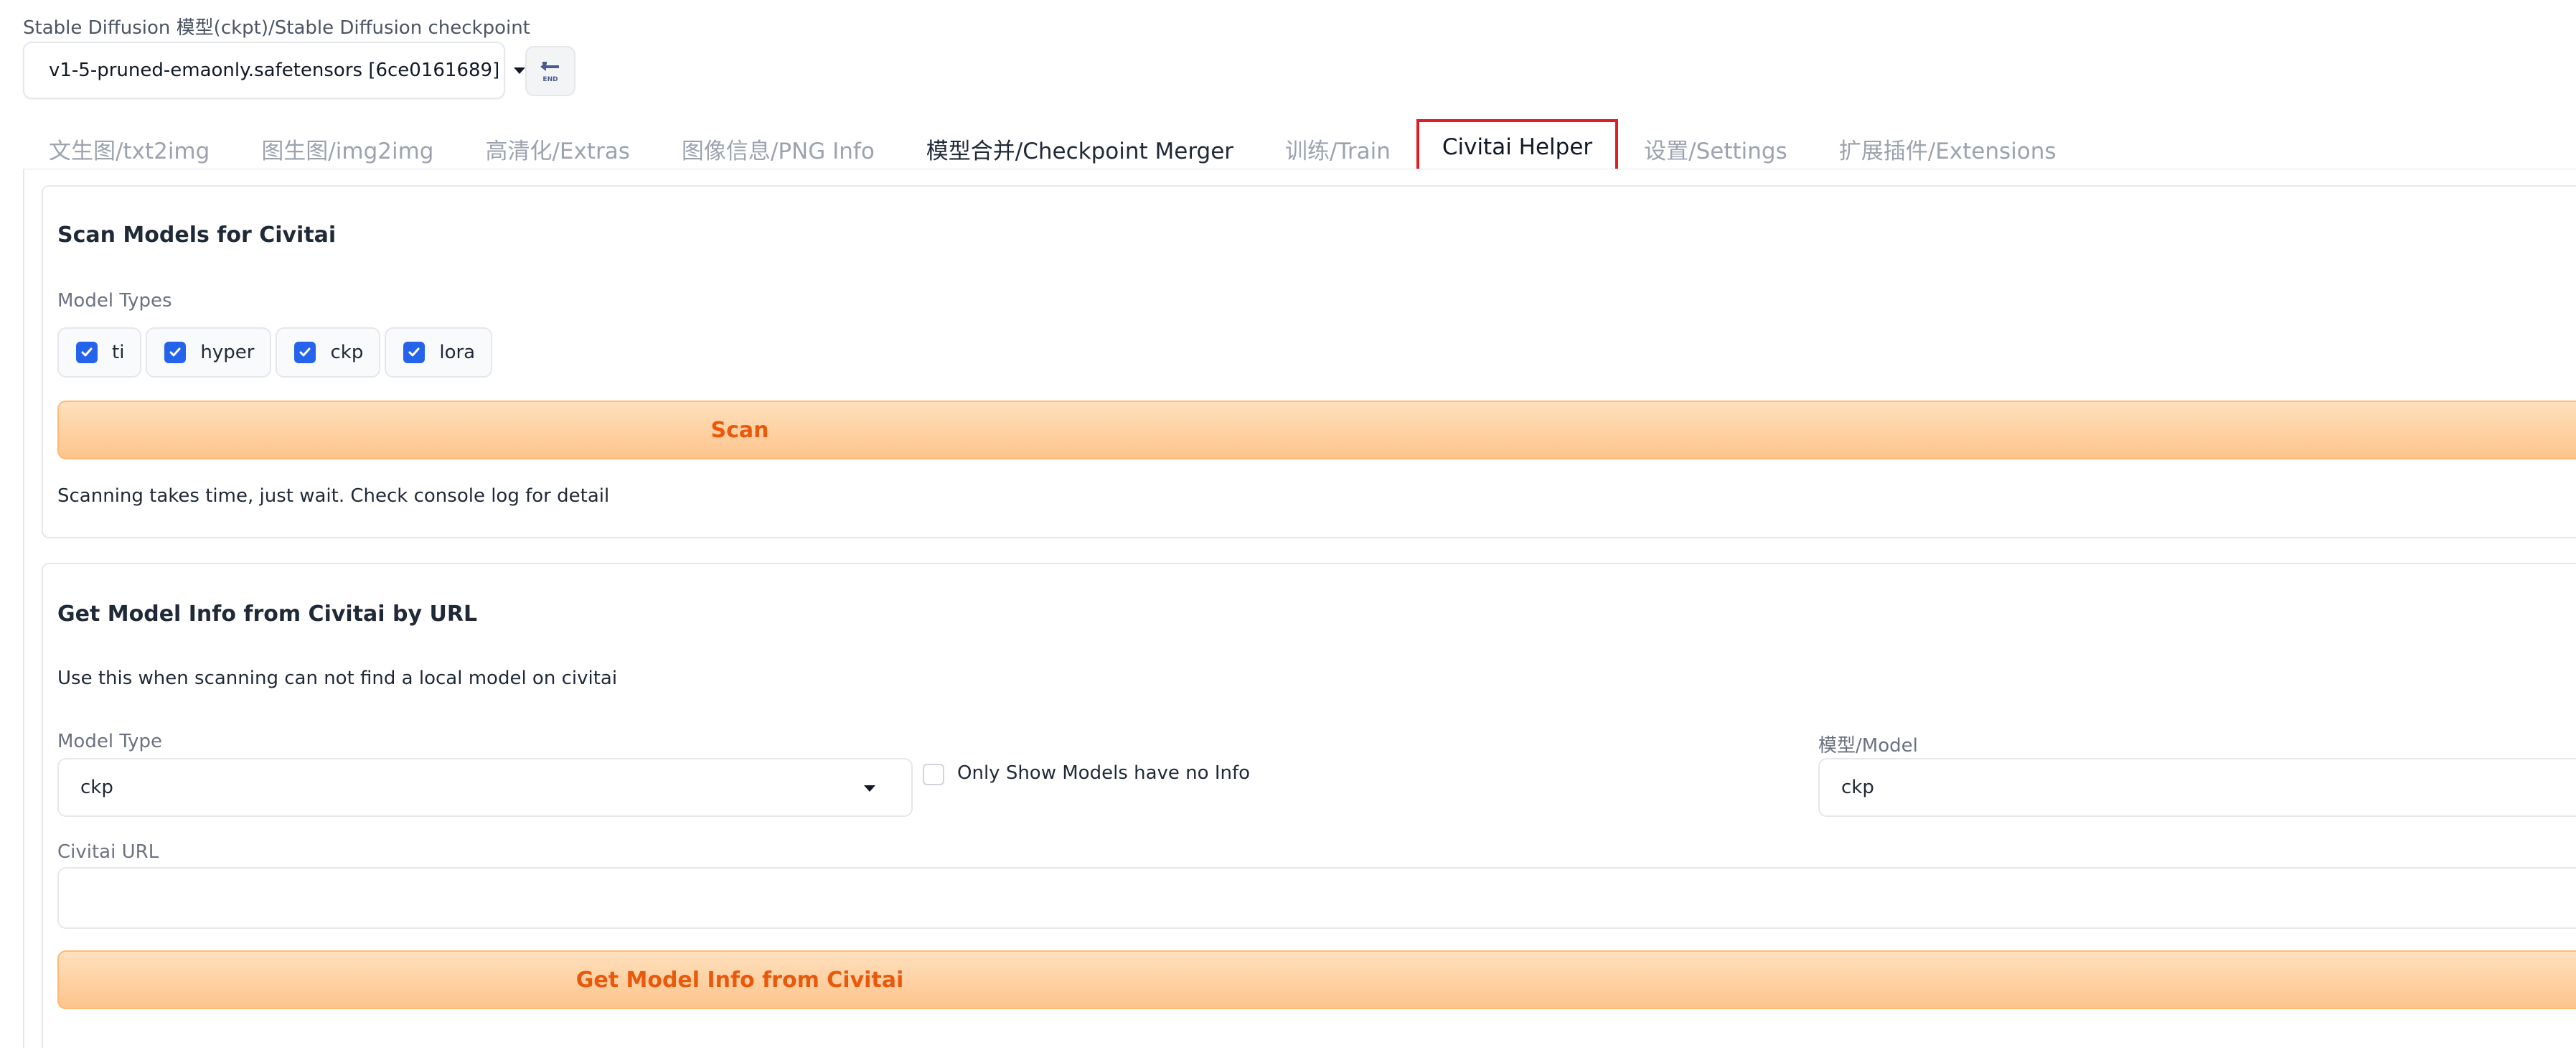 The width and height of the screenshot is (2576, 1048). What do you see at coordinates (129, 147) in the screenshot?
I see `tab-txt2img: 文生图/txt2img` at bounding box center [129, 147].